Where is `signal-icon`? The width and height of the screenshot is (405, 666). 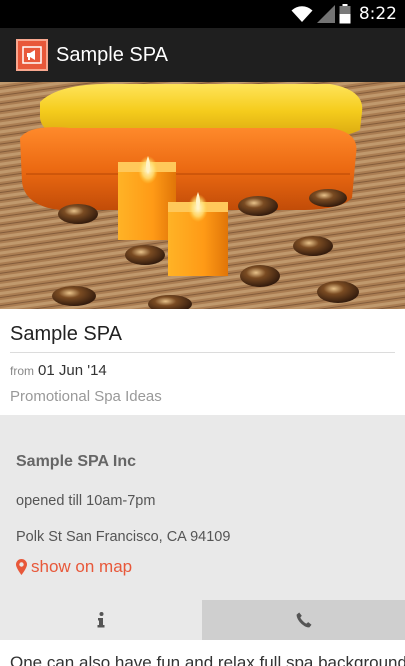 signal-icon is located at coordinates (325, 14).